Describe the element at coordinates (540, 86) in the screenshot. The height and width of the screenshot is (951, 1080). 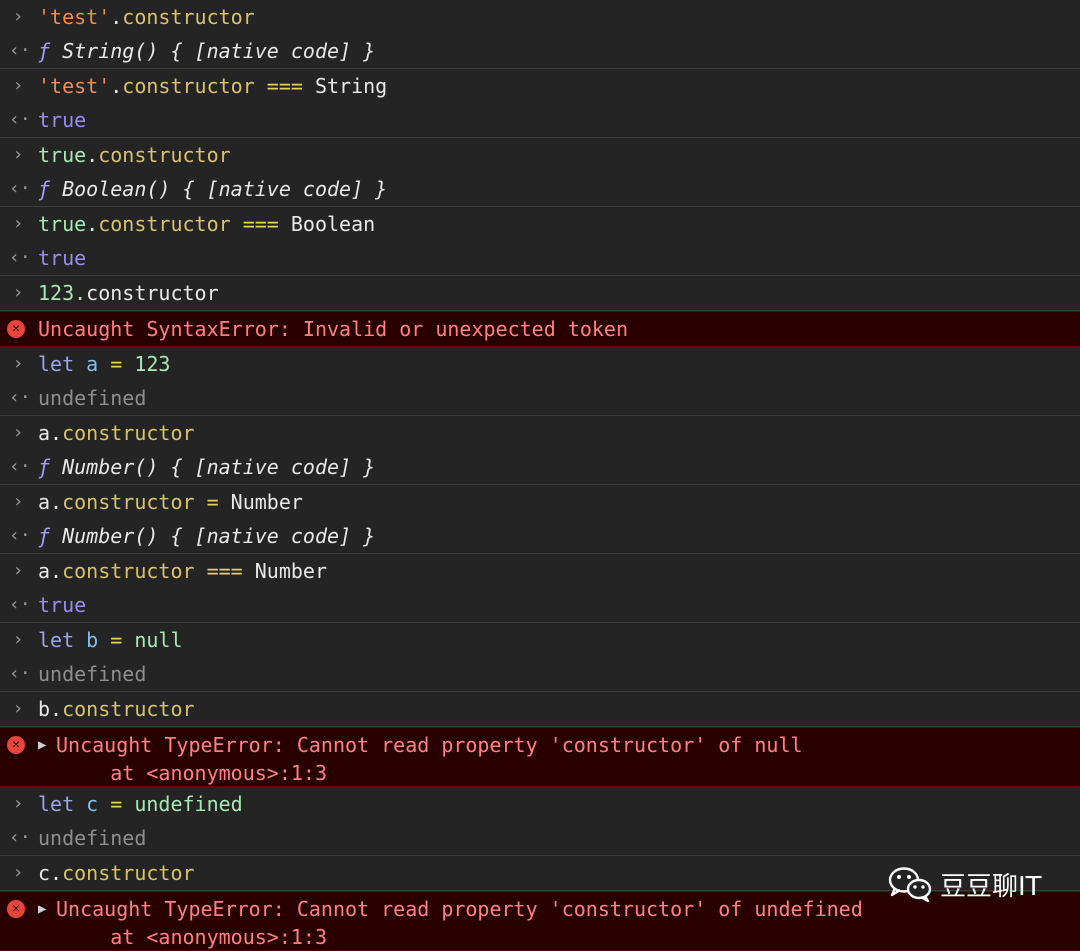
I see `console-input-line: › 'test'.constructor === String` at that location.